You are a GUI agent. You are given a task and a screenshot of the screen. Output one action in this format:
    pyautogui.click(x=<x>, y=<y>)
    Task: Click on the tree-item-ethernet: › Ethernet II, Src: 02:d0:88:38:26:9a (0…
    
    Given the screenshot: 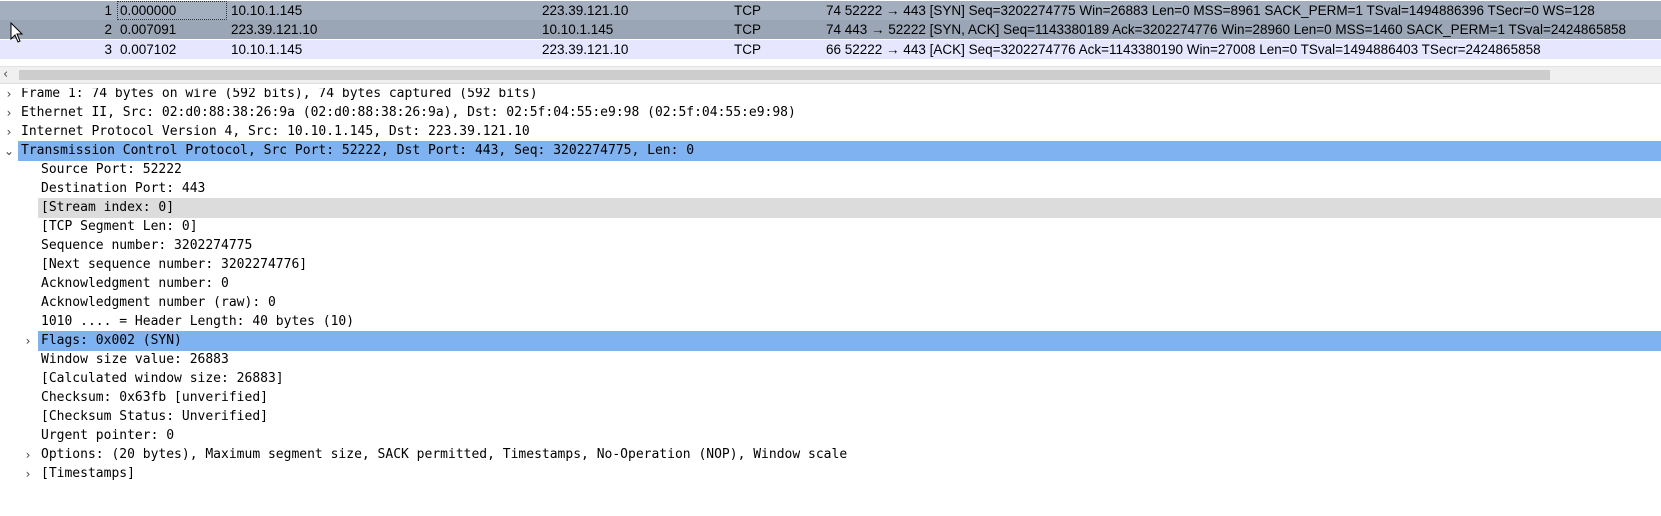 What is the action you would take?
    pyautogui.click(x=830, y=113)
    